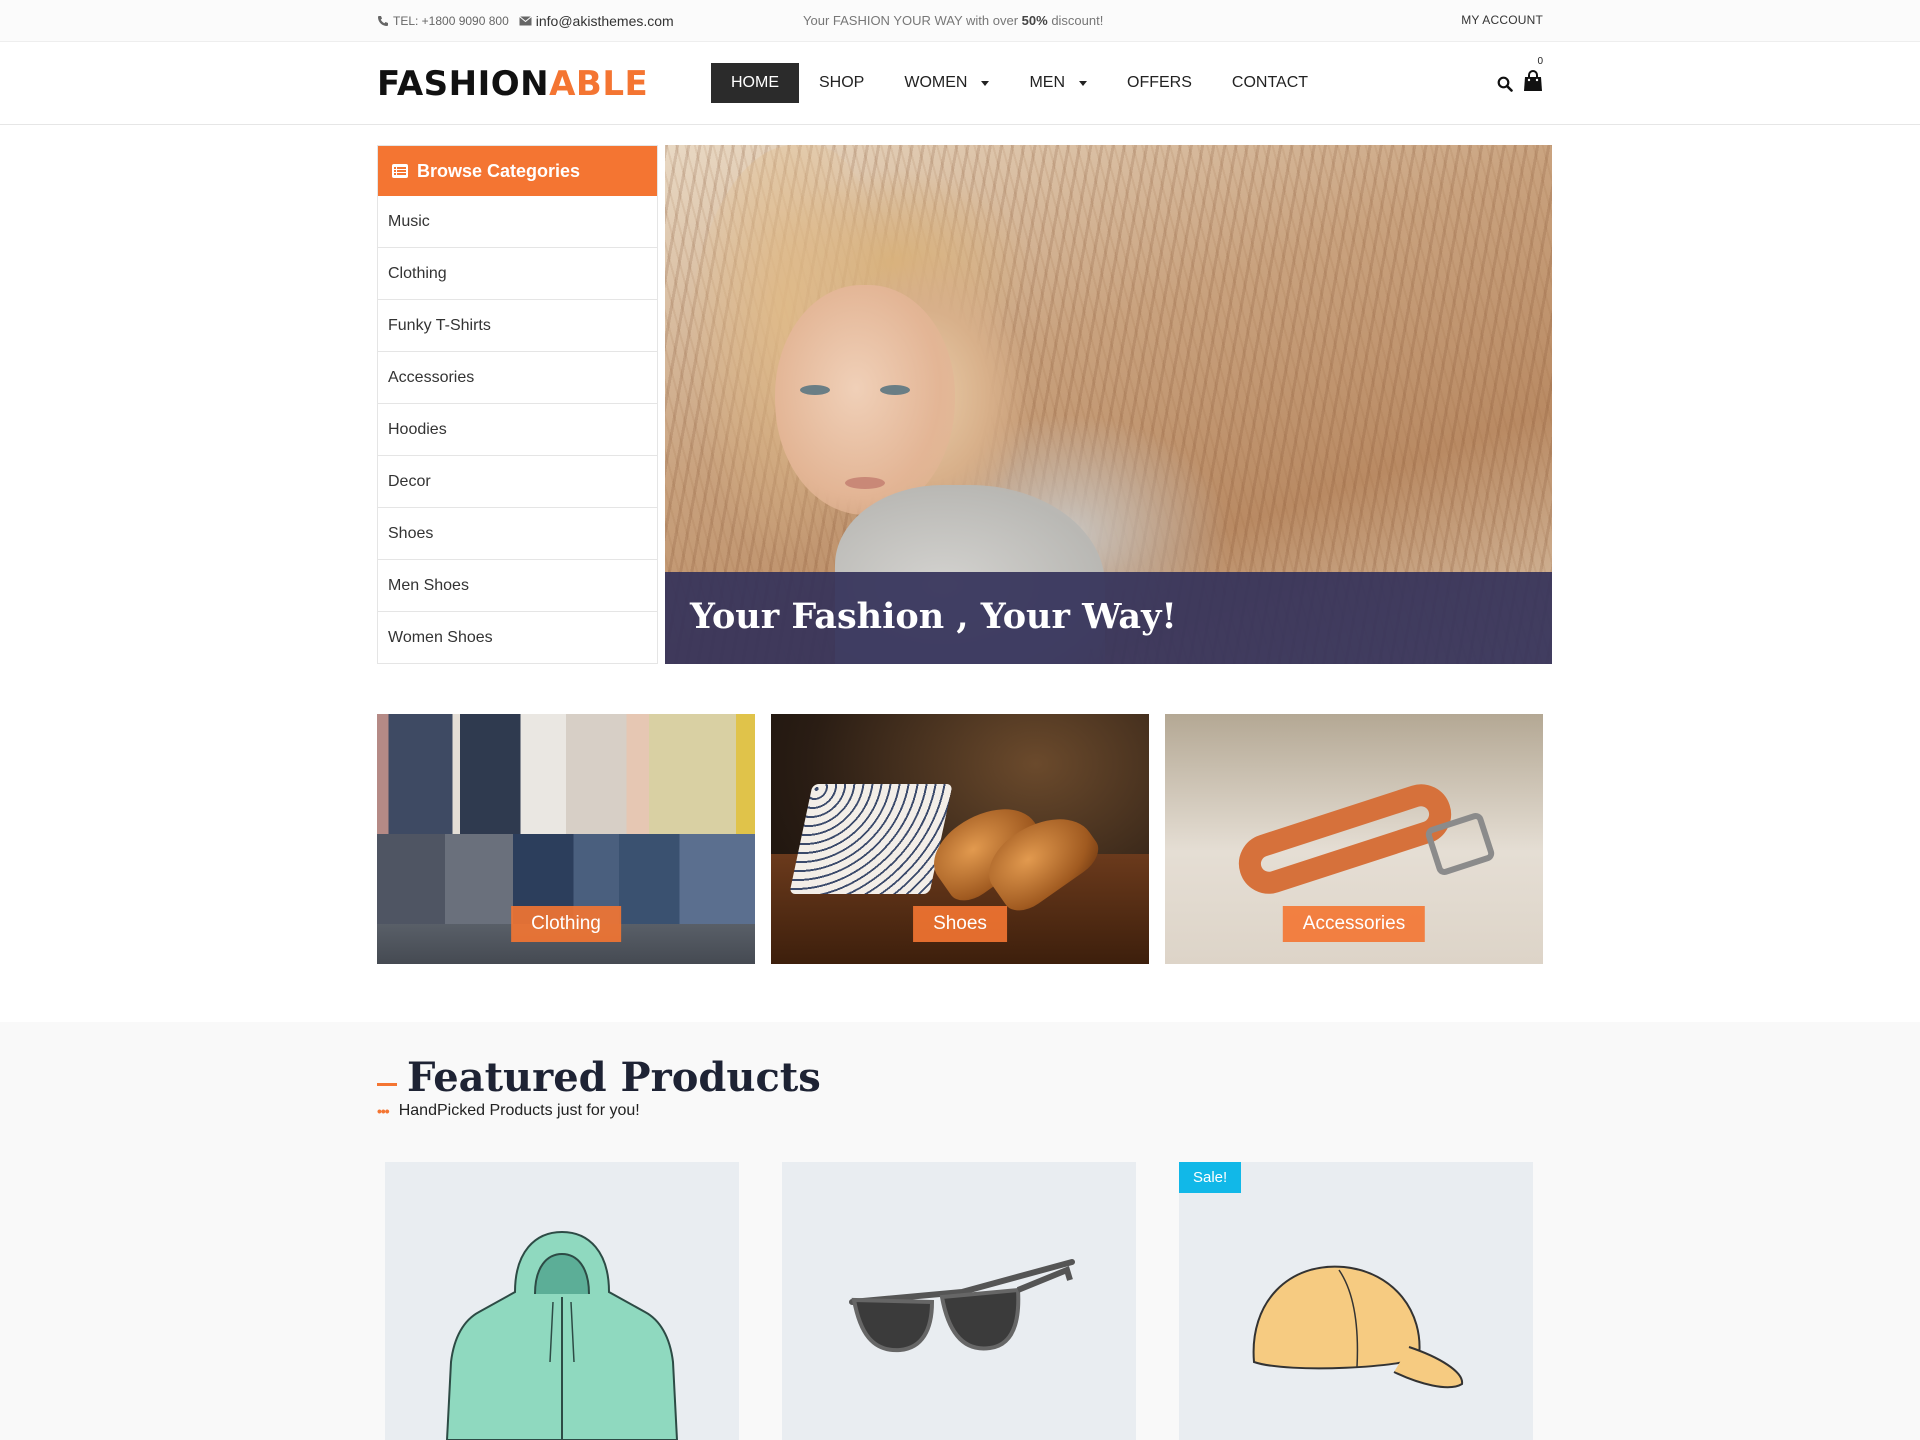  I want to click on list-icon, so click(400, 171).